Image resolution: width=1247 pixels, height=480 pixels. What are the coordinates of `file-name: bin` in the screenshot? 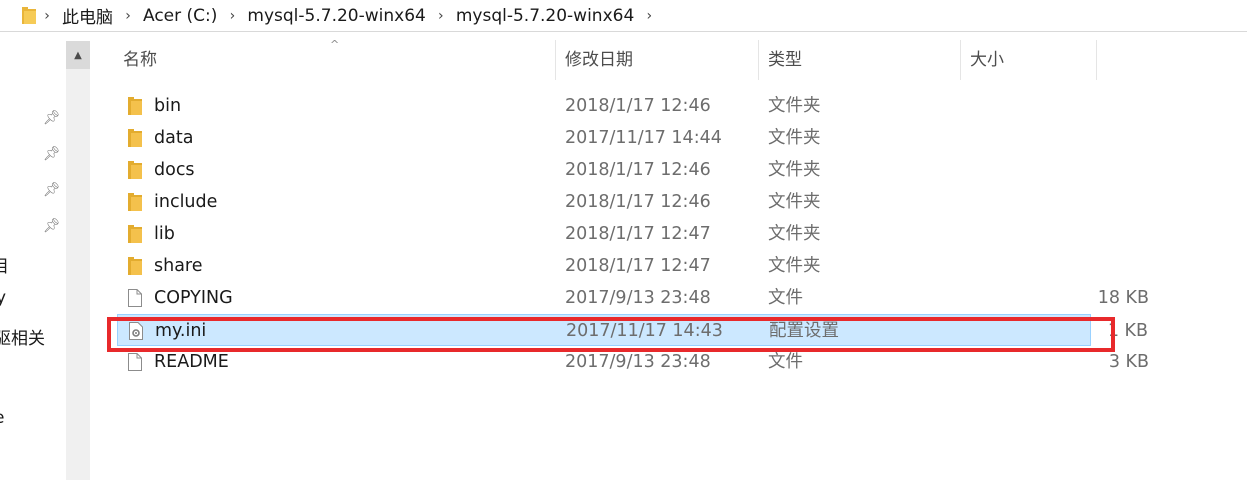 It's located at (168, 106).